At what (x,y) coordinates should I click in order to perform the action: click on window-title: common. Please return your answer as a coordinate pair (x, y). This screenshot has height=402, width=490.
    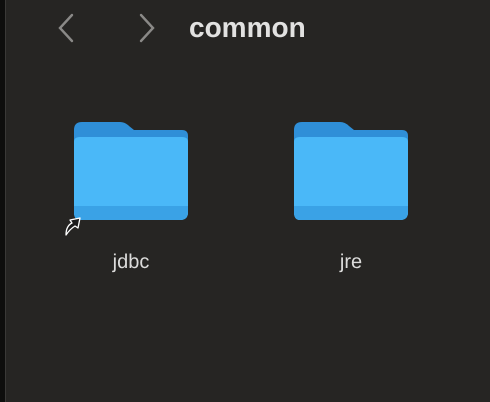
    Looking at the image, I should click on (247, 28).